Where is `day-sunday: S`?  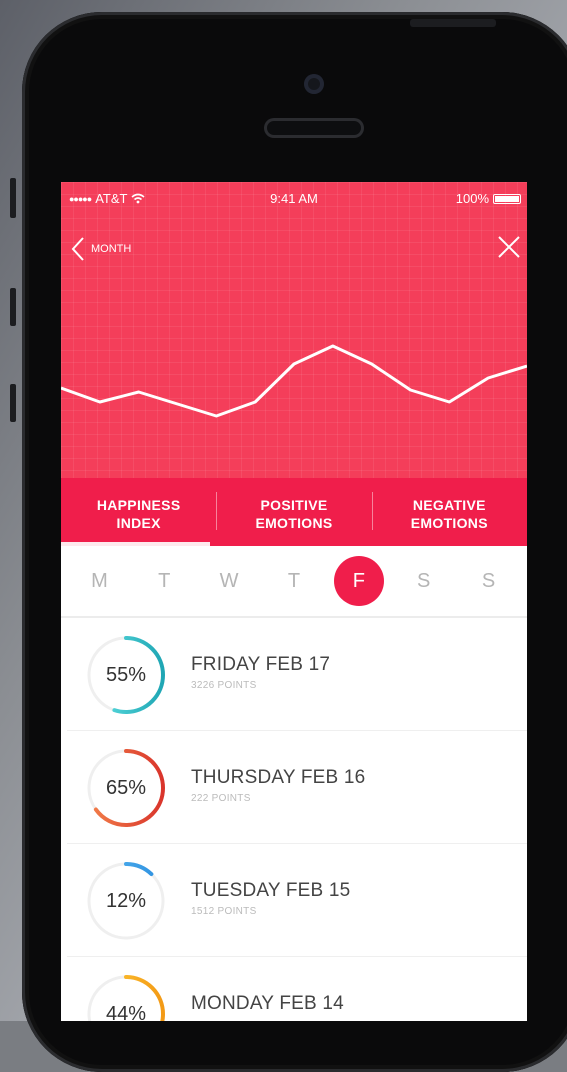
day-sunday: S is located at coordinates (488, 581).